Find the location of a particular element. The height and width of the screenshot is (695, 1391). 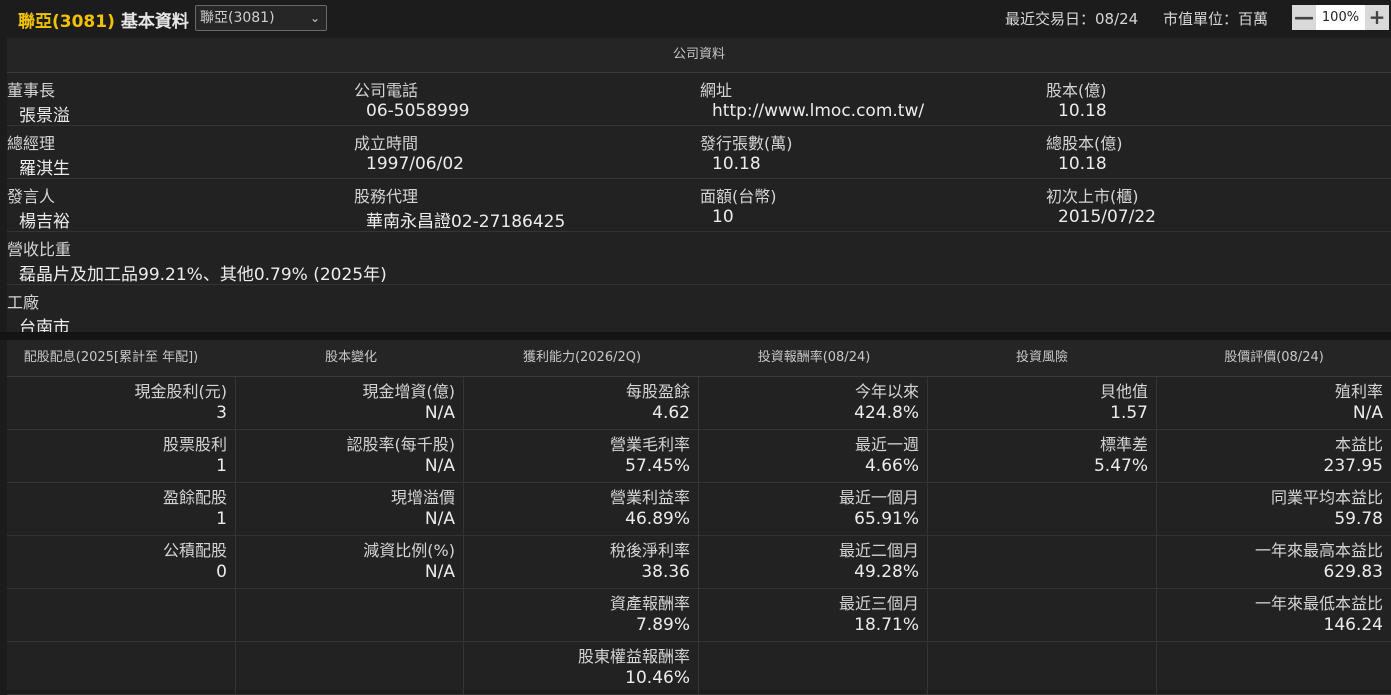

info-label: 總股本(億) is located at coordinates (1084, 143).